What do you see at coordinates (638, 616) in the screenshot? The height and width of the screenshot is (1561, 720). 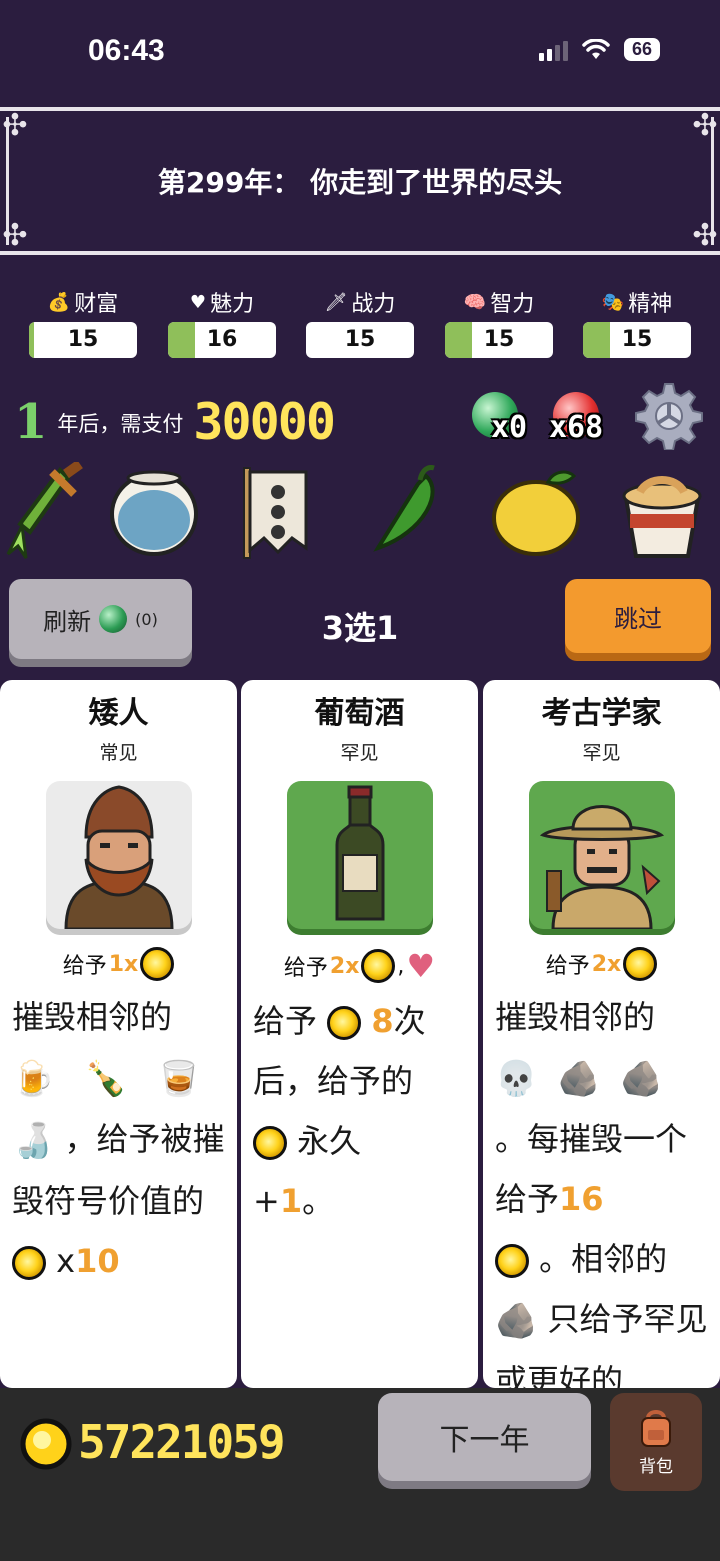 I see `skip-button: 跳过` at bounding box center [638, 616].